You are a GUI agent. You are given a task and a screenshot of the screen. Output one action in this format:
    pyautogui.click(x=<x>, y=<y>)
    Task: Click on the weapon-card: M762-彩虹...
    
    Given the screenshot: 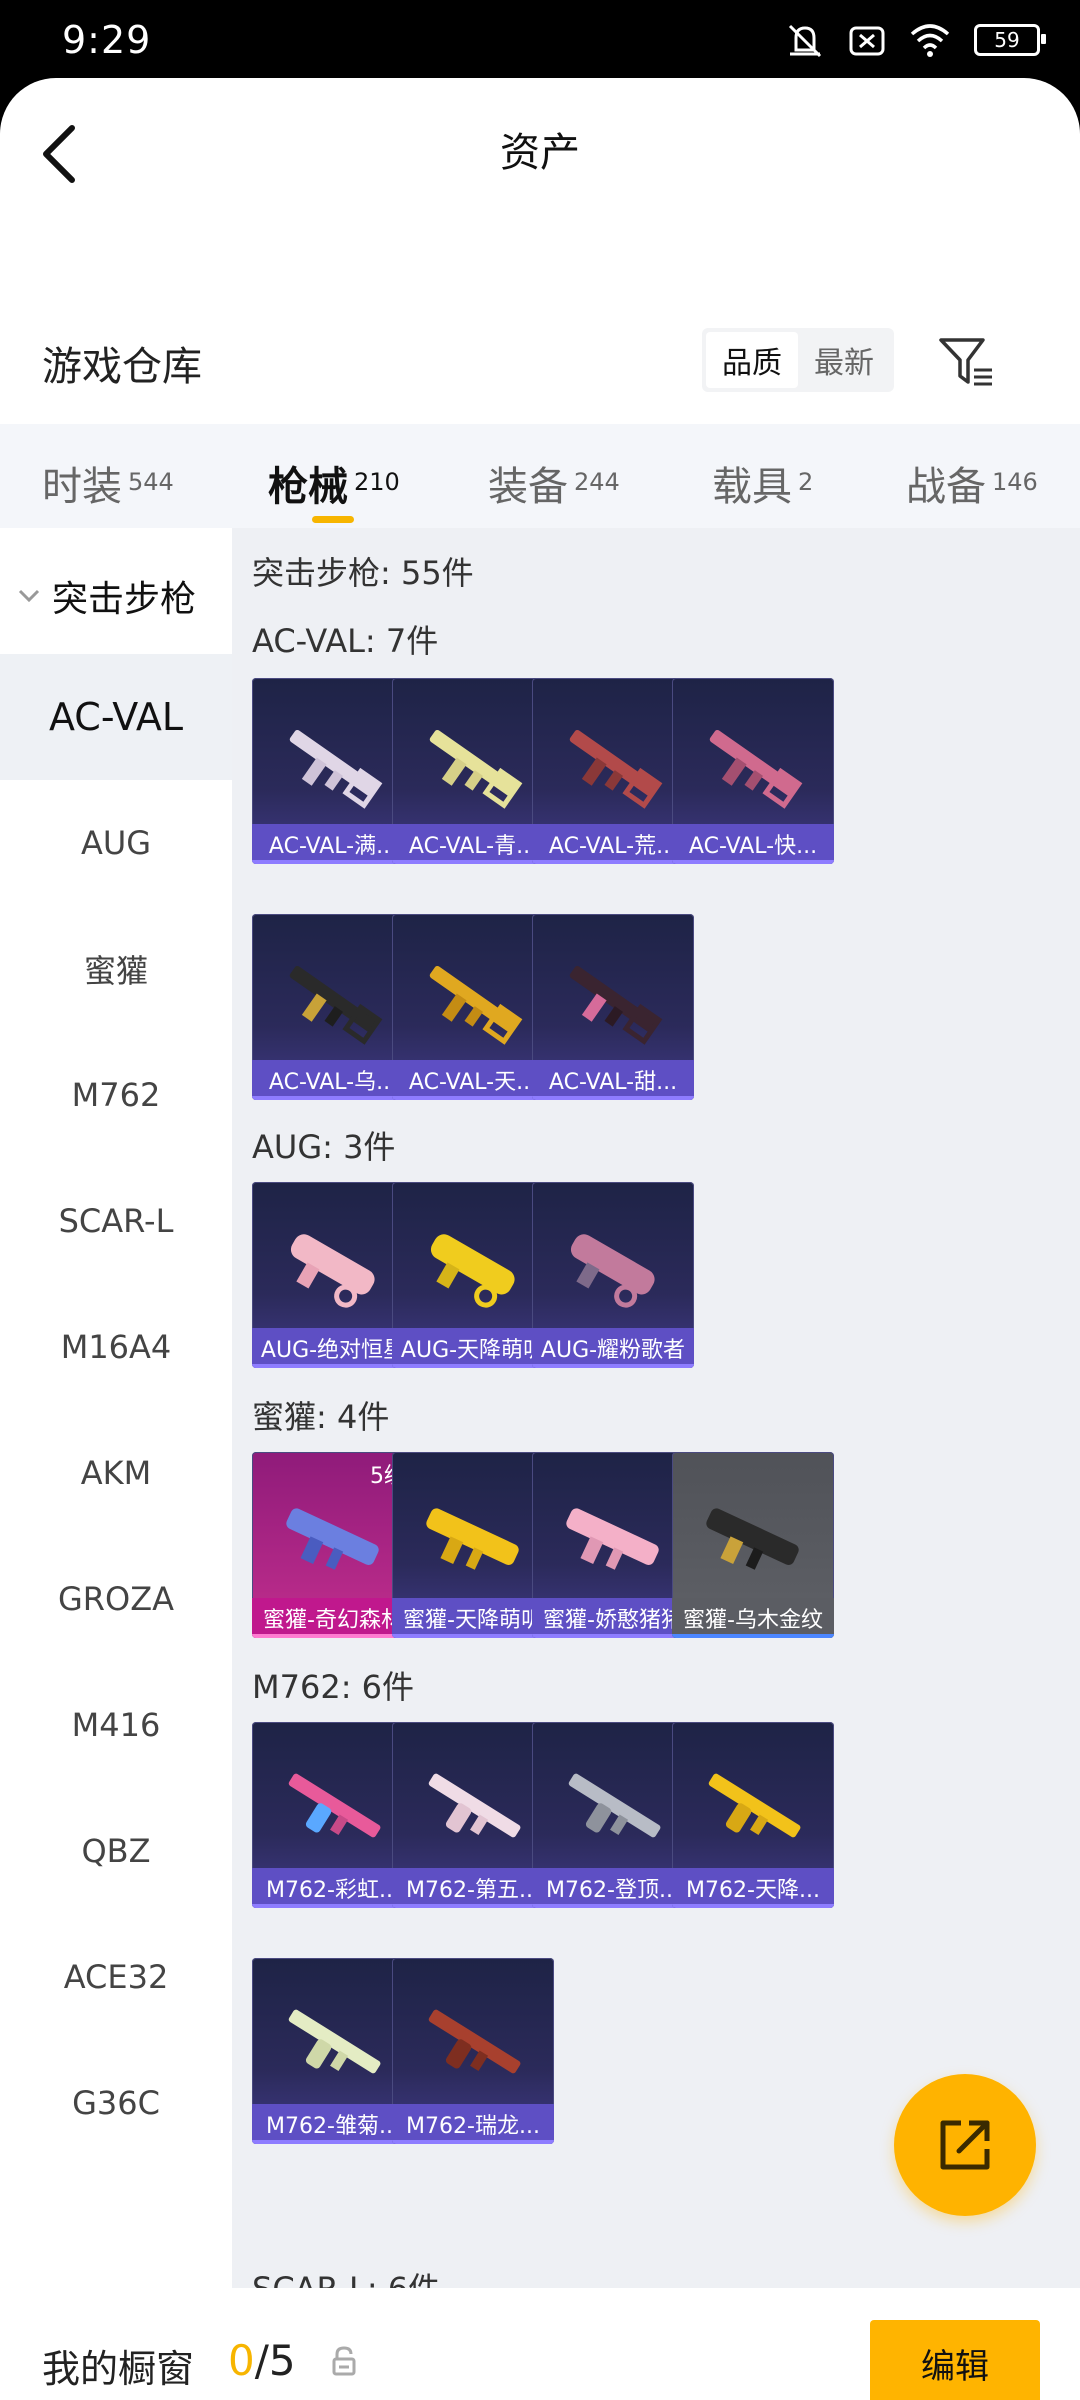 What is the action you would take?
    pyautogui.click(x=333, y=1815)
    